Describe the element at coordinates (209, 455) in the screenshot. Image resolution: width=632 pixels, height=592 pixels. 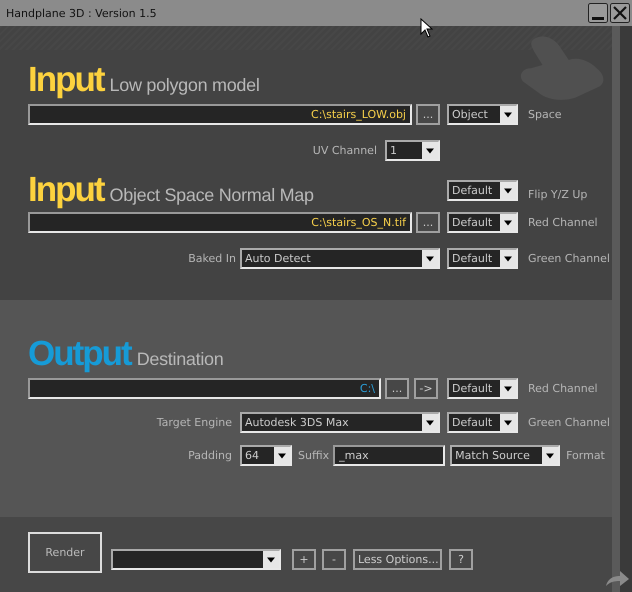
I see `field-label: Padding` at that location.